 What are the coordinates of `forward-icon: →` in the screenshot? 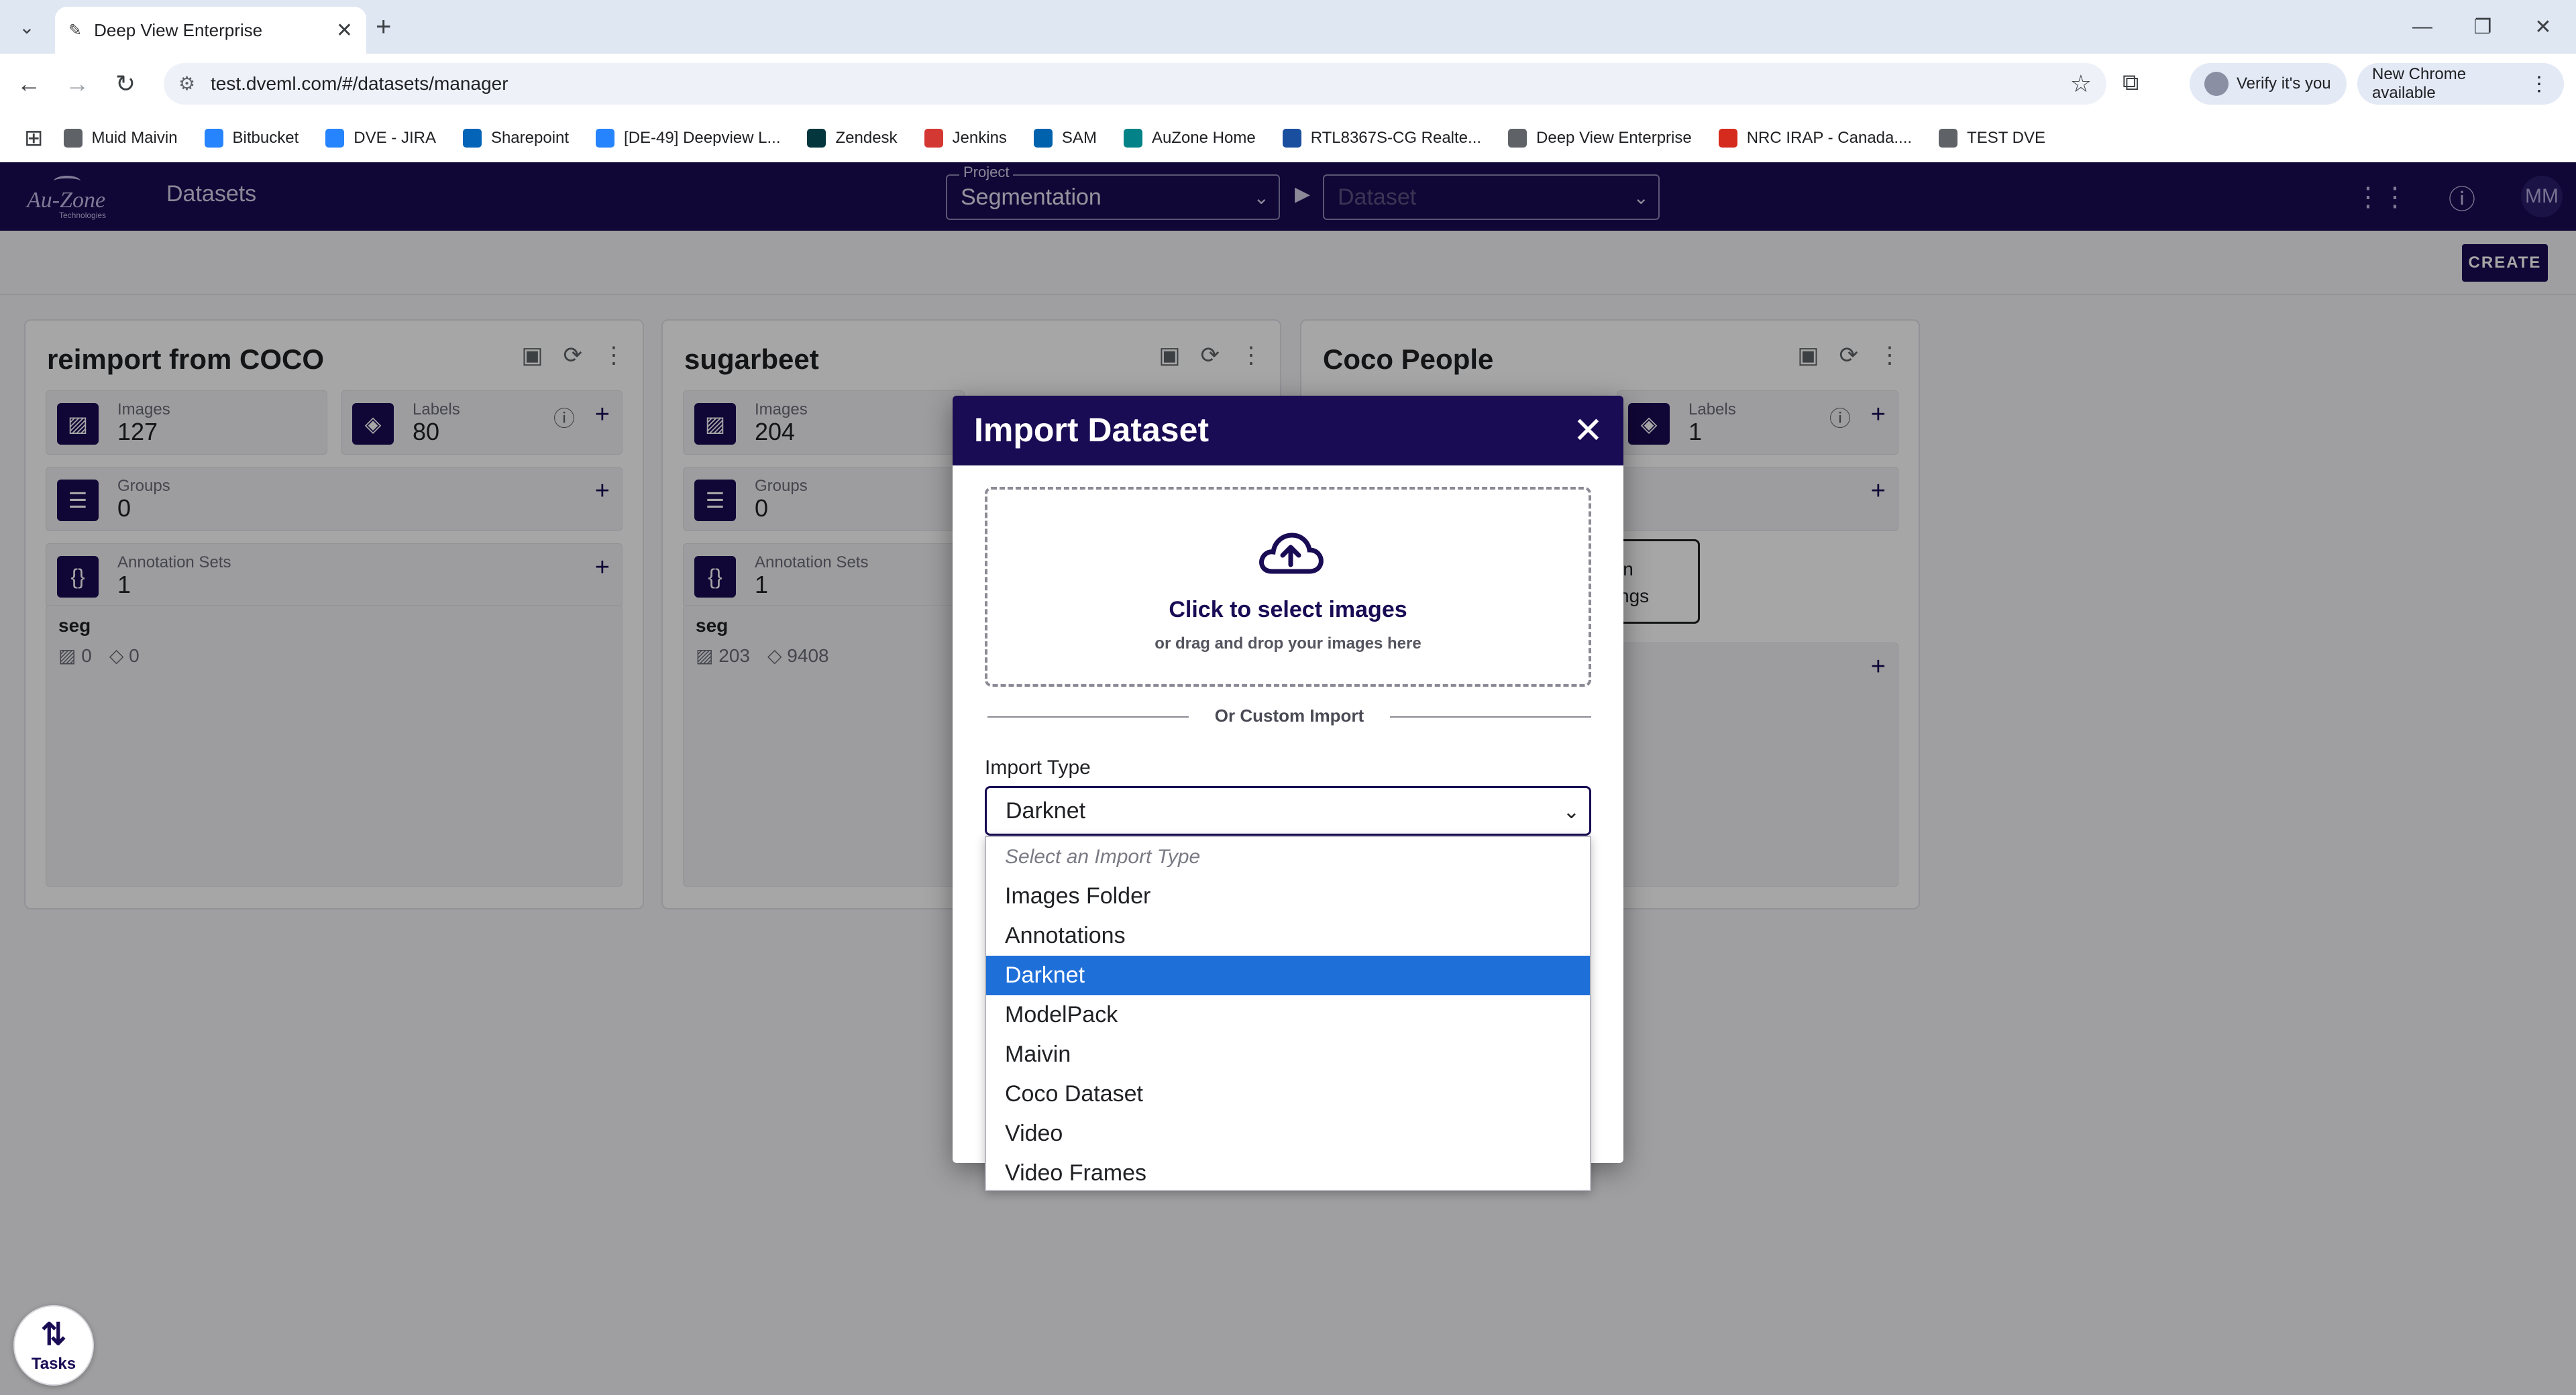 It's located at (77, 84).